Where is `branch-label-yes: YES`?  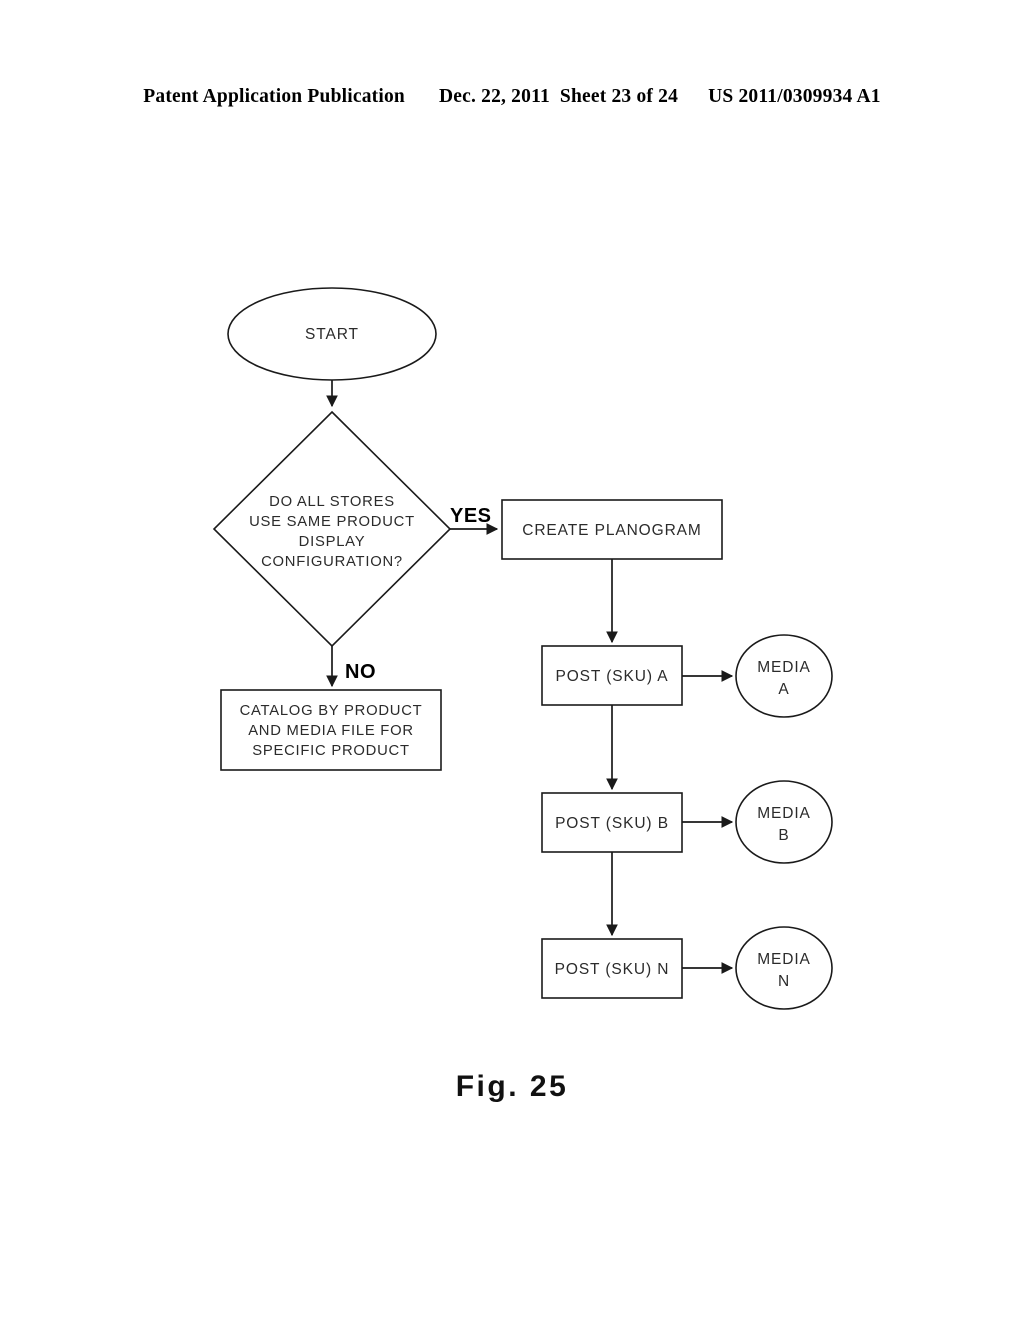
branch-label-yes: YES is located at coordinates (471, 516).